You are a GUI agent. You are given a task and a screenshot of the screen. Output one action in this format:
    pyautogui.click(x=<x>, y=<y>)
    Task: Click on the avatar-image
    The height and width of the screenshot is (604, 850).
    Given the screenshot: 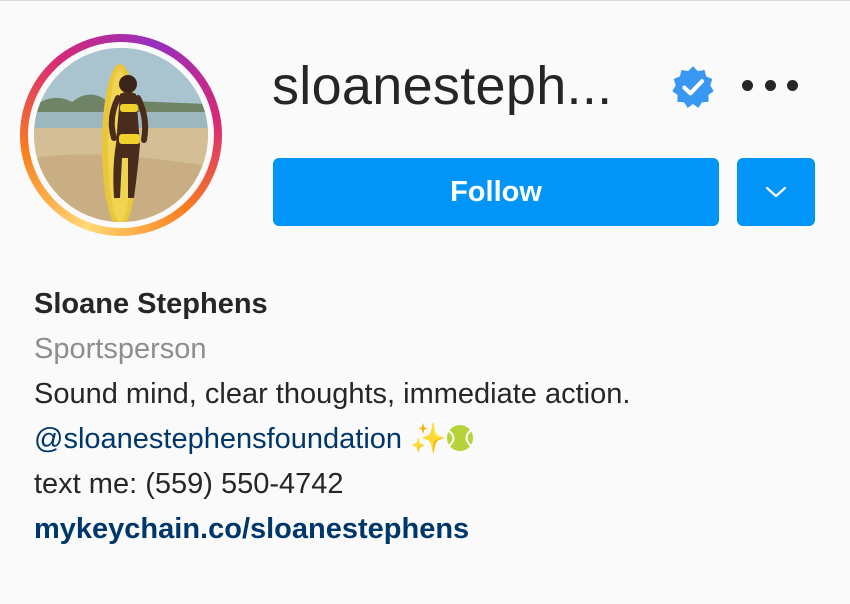 What is the action you would take?
    pyautogui.click(x=121, y=135)
    